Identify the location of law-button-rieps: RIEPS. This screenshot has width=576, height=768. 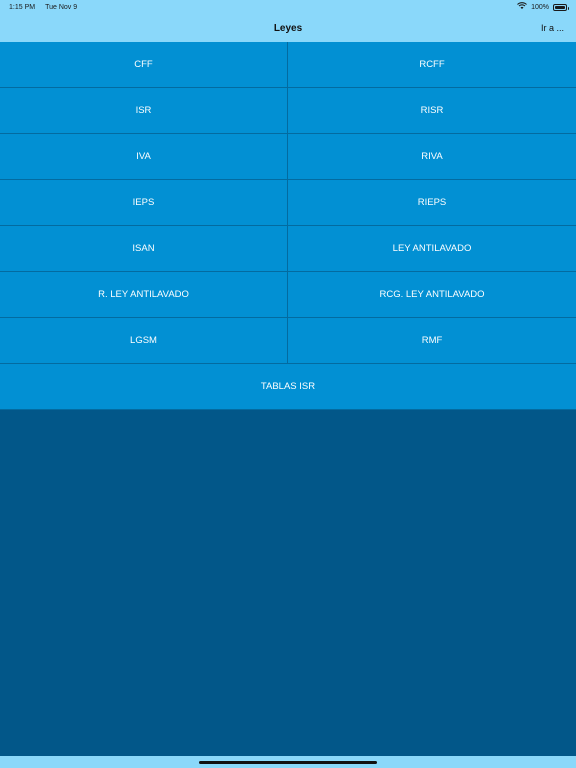
(432, 203).